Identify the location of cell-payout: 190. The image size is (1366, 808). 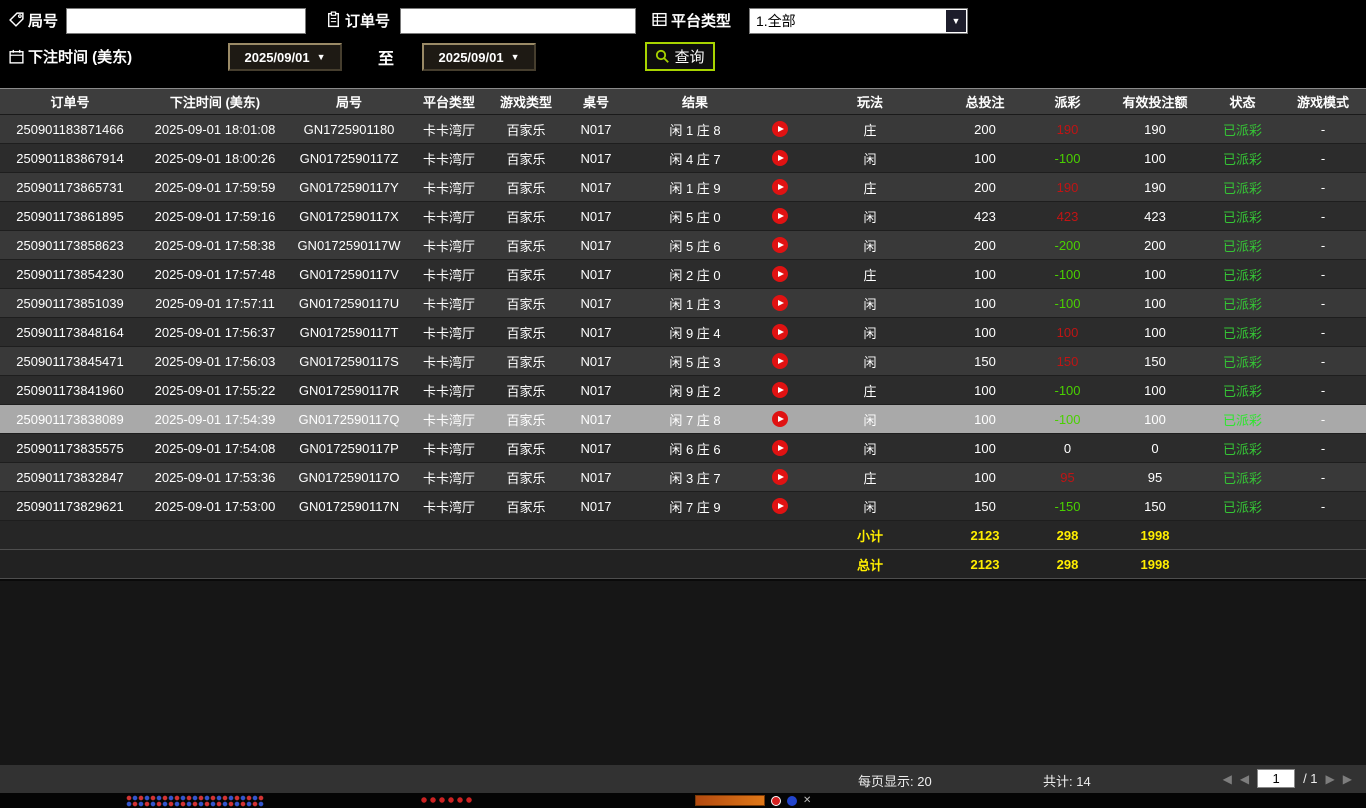
(1067, 129).